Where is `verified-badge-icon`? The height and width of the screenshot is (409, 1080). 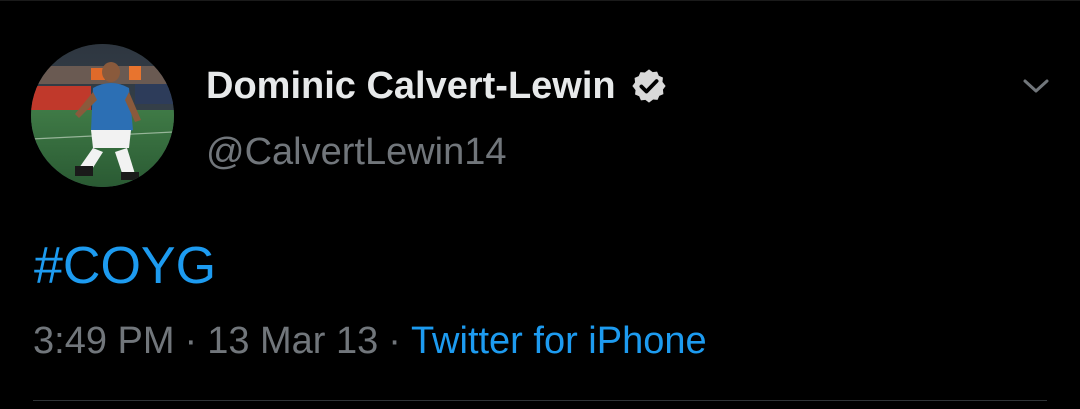
verified-badge-icon is located at coordinates (649, 86).